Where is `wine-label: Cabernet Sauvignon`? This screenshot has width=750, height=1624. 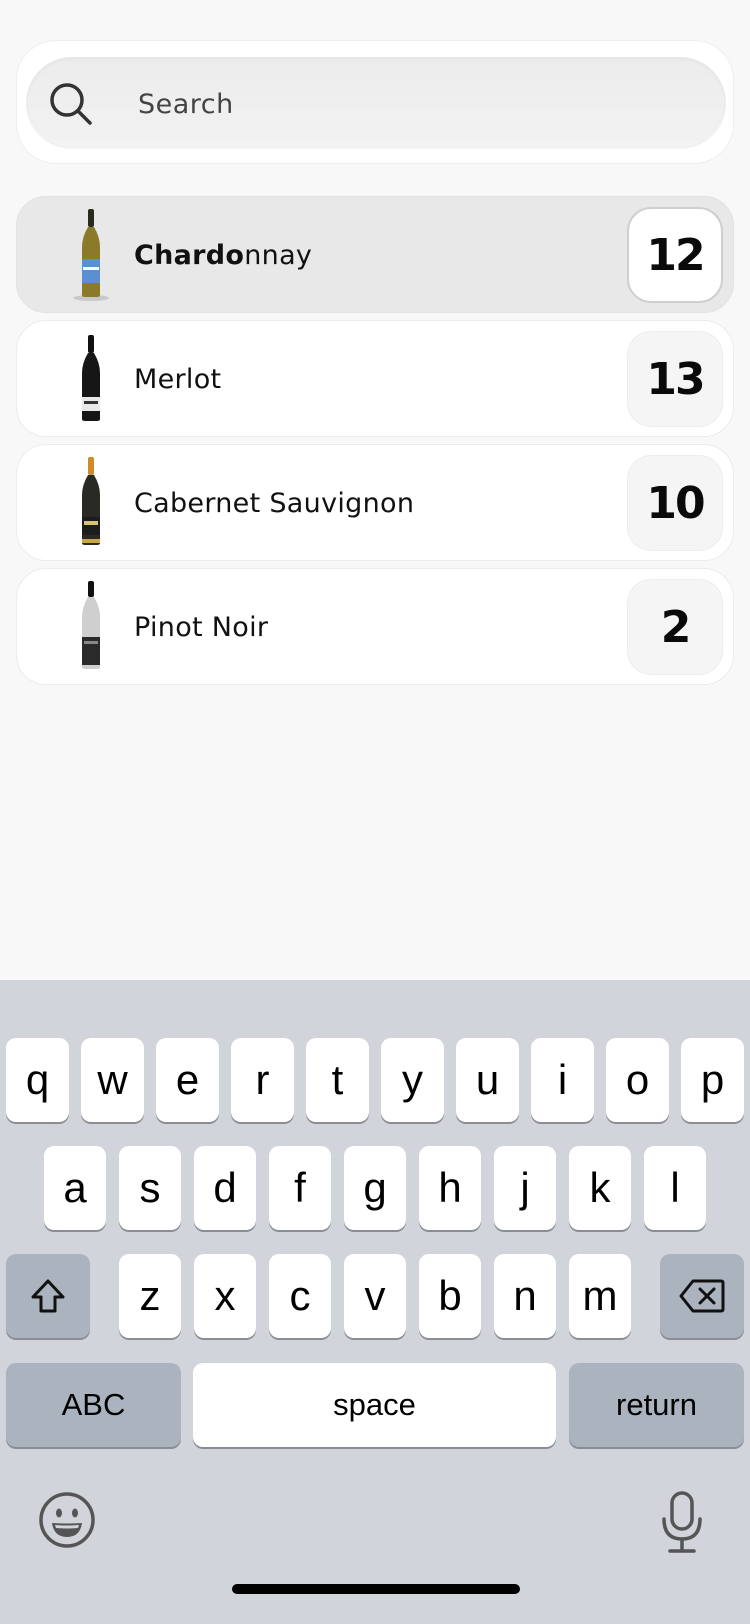 wine-label: Cabernet Sauvignon is located at coordinates (274, 503).